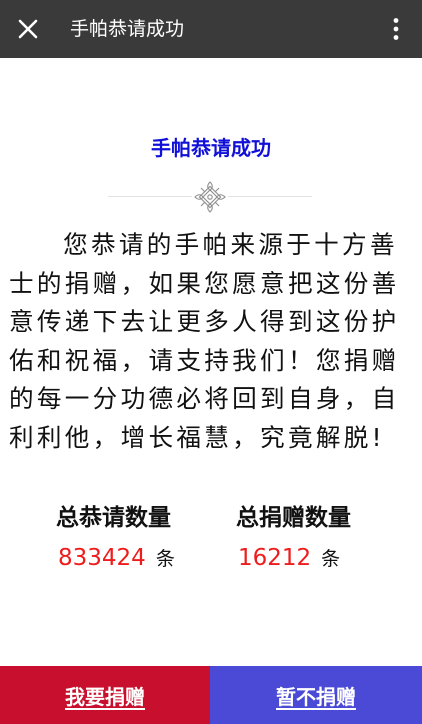 This screenshot has width=422, height=724. What do you see at coordinates (102, 558) in the screenshot?
I see `stat-value-total-greets: 833424` at bounding box center [102, 558].